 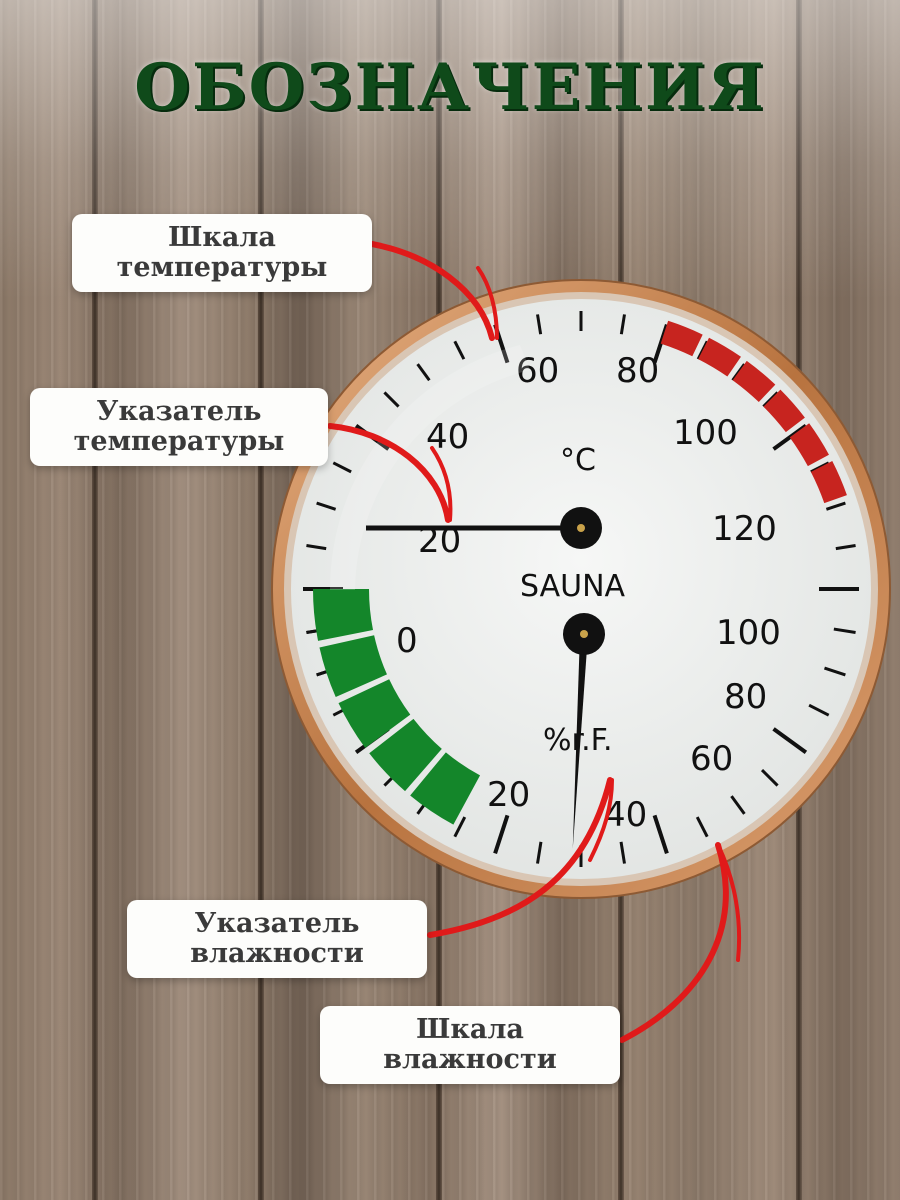 I want to click on device-label: SAUNA, so click(x=573, y=586).